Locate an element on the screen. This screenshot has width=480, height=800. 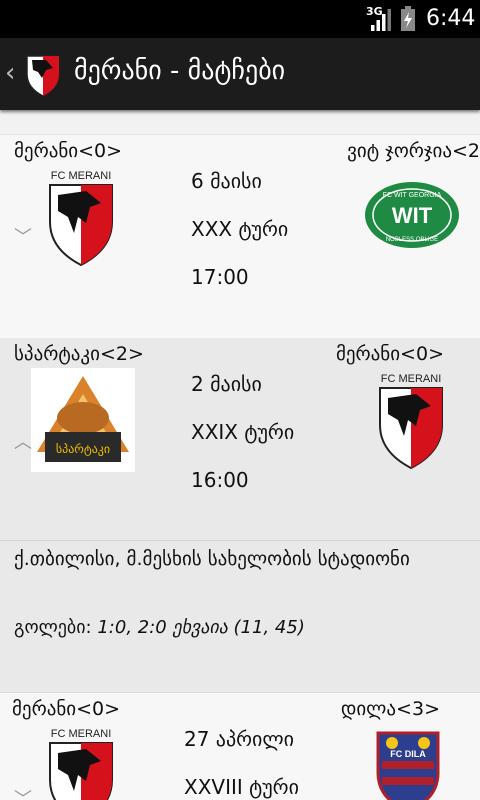
goals-label: გოლები: is located at coordinates (53, 627).